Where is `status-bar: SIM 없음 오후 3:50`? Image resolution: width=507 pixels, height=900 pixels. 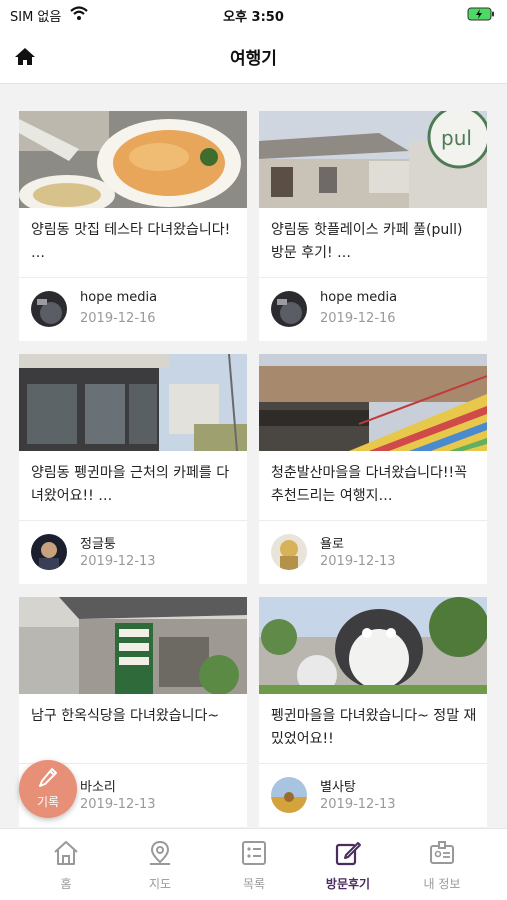 status-bar: SIM 없음 오후 3:50 is located at coordinates (253, 14).